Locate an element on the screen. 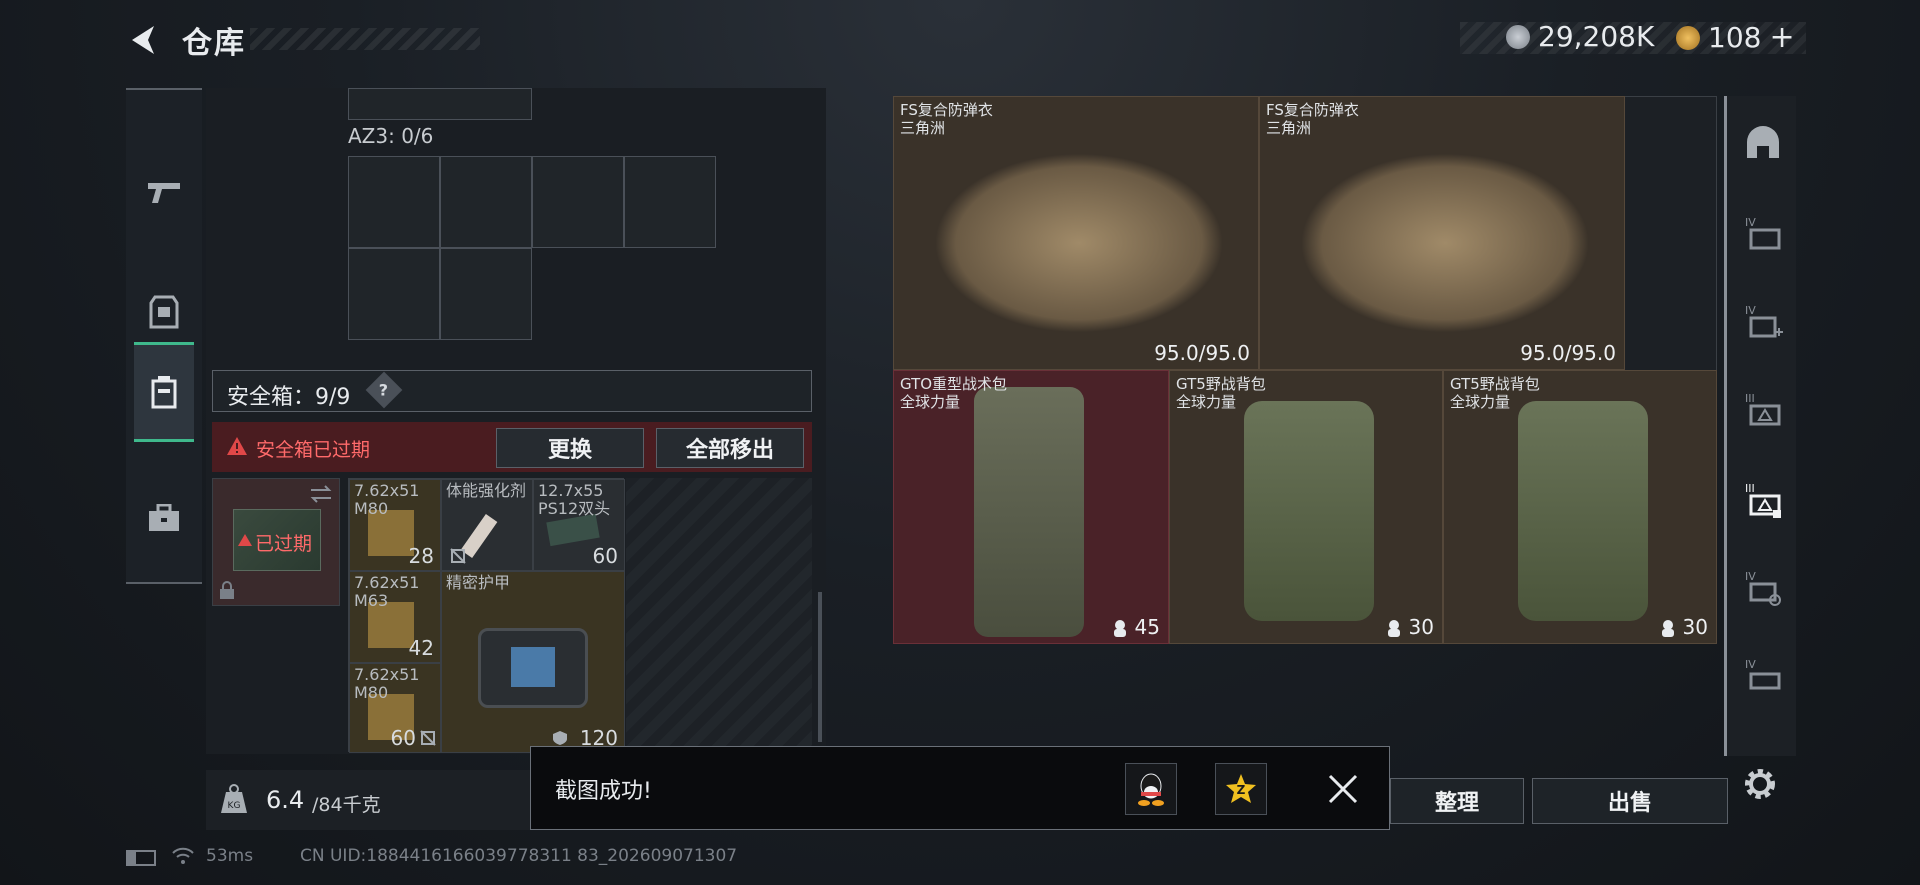 The height and width of the screenshot is (885, 1920). gold-amount: 108 is located at coordinates (1735, 37).